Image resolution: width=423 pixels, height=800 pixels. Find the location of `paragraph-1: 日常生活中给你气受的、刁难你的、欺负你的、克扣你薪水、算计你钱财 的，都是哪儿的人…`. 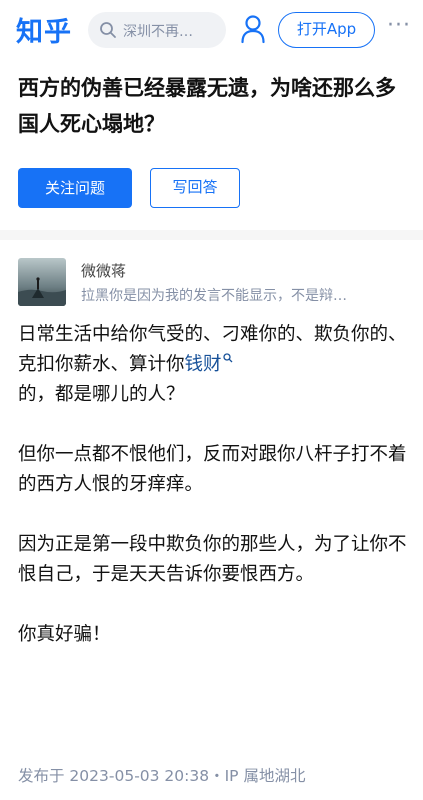

paragraph-1: 日常生活中给你气受的、刁难你的、欺负你的、克扣你薪水、算计你钱财 的，都是哪儿的人… is located at coordinates (214, 365).